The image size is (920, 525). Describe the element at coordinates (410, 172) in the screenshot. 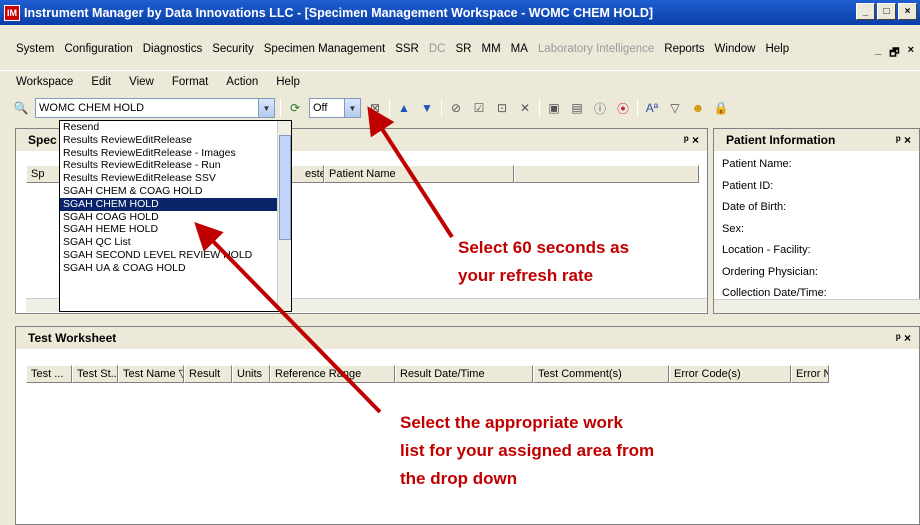

I see `refresh-callout-arrow` at that location.